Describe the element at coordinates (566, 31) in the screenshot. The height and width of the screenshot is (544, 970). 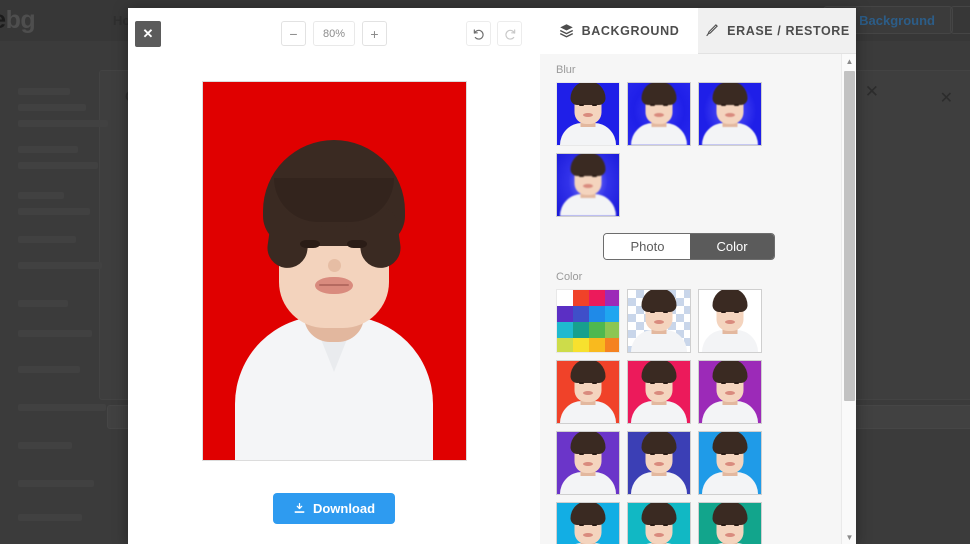
I see `layers-icon` at that location.